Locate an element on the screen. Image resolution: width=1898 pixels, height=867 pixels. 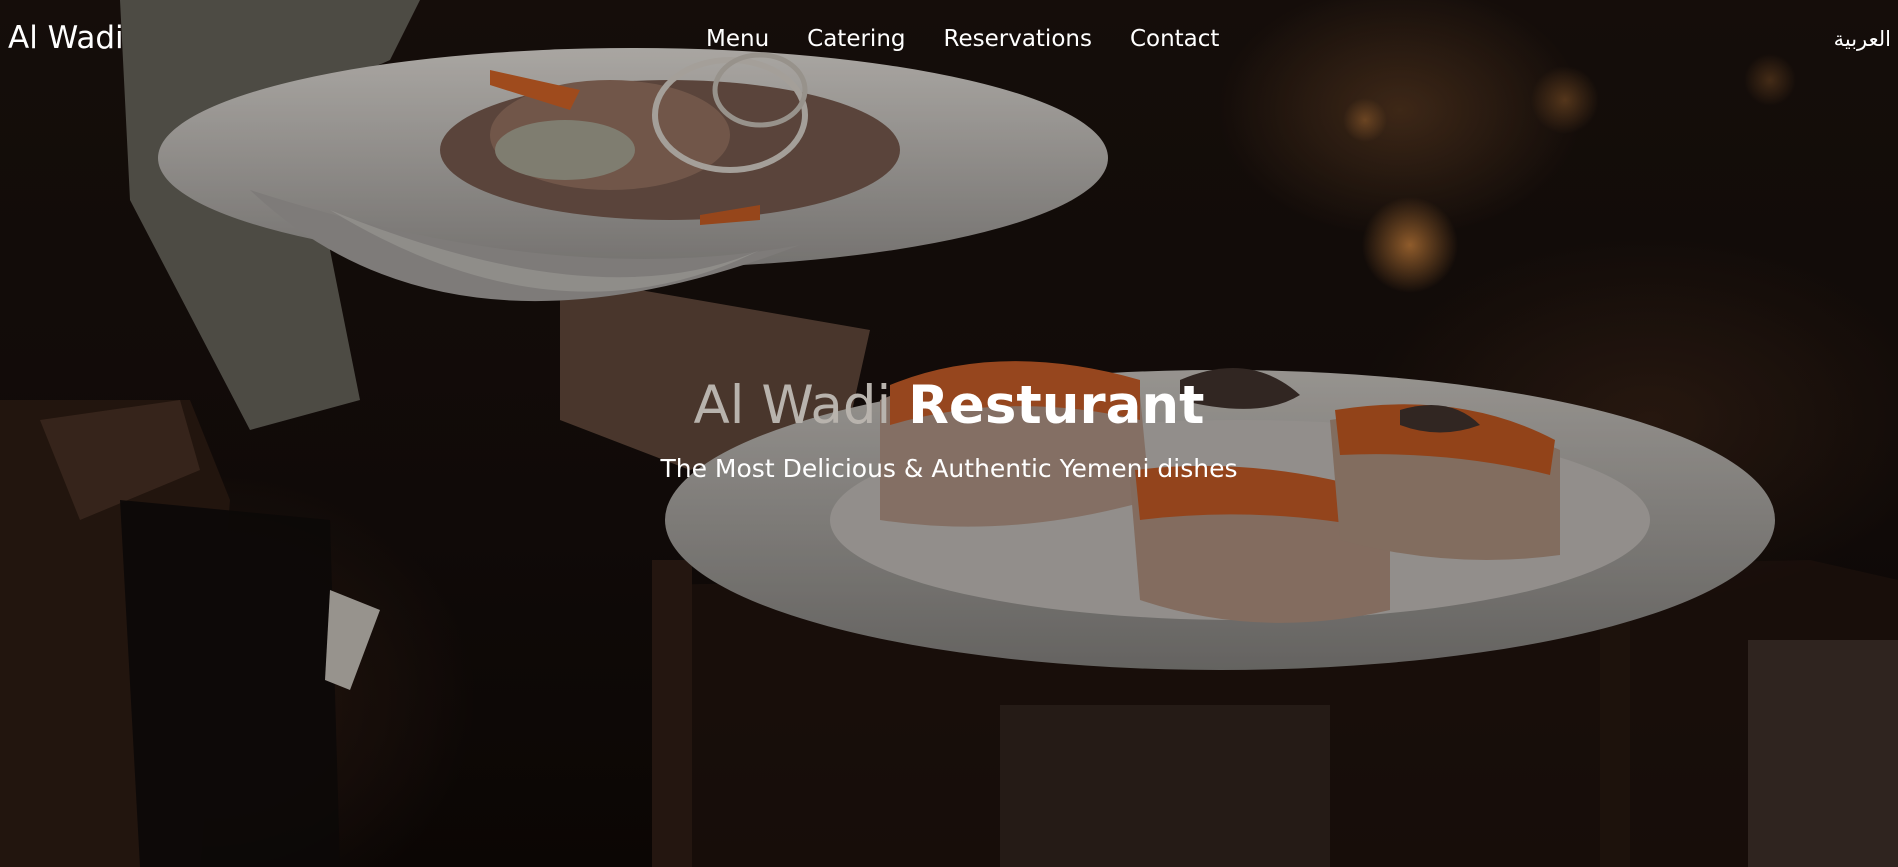
nav-links: Menu Catering Reservations Contact is located at coordinates (962, 39).